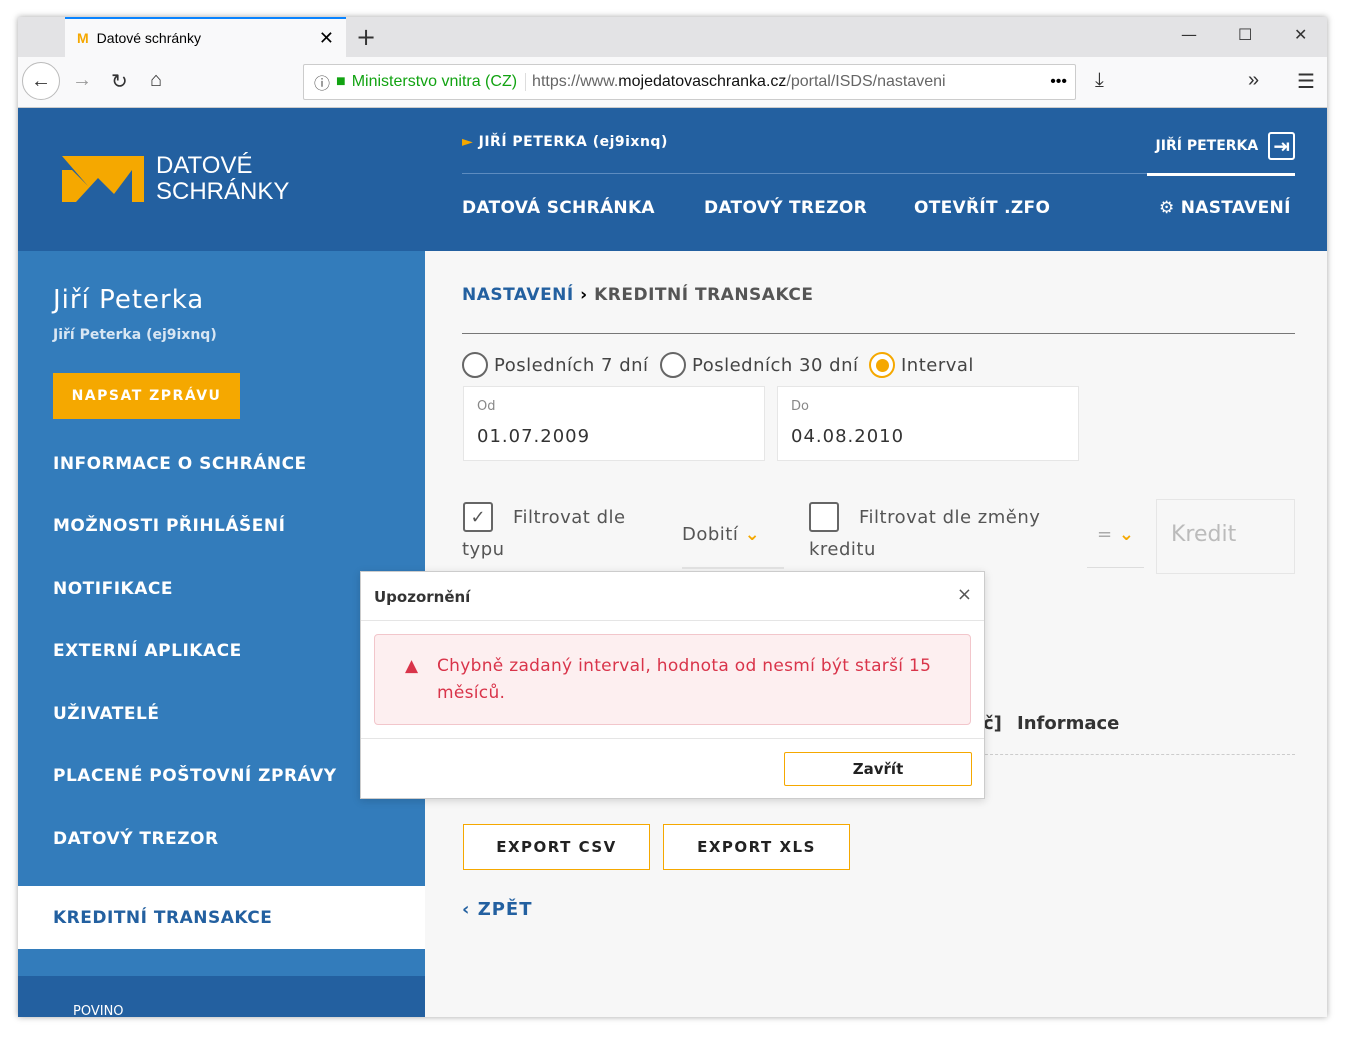  Describe the element at coordinates (866, 81) in the screenshot. I see `url-path: /portal/ISDS/nastaveni` at that location.